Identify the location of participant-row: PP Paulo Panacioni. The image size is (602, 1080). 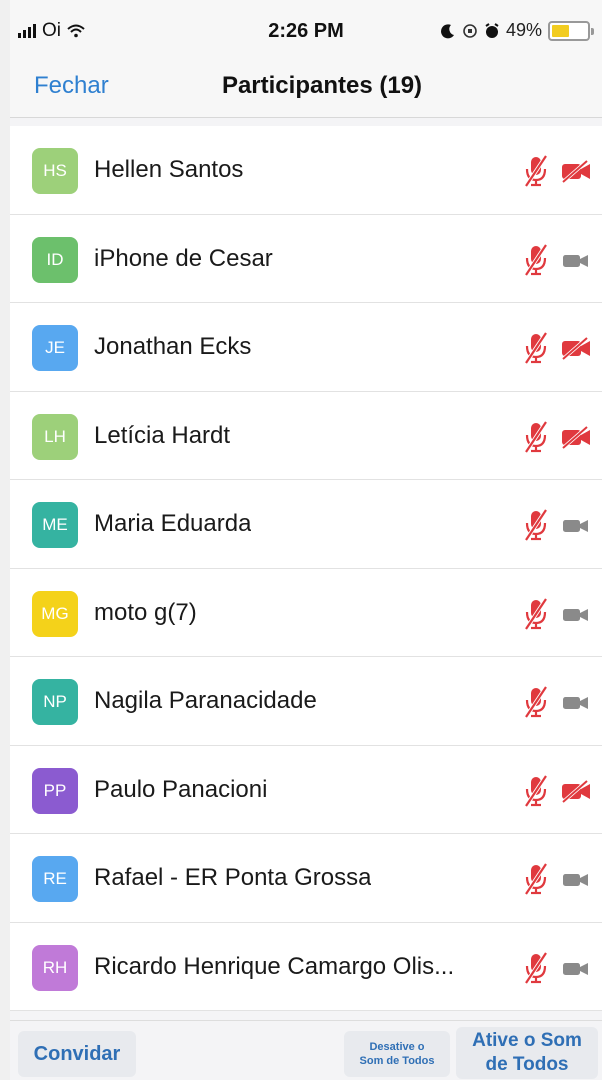
(306, 789).